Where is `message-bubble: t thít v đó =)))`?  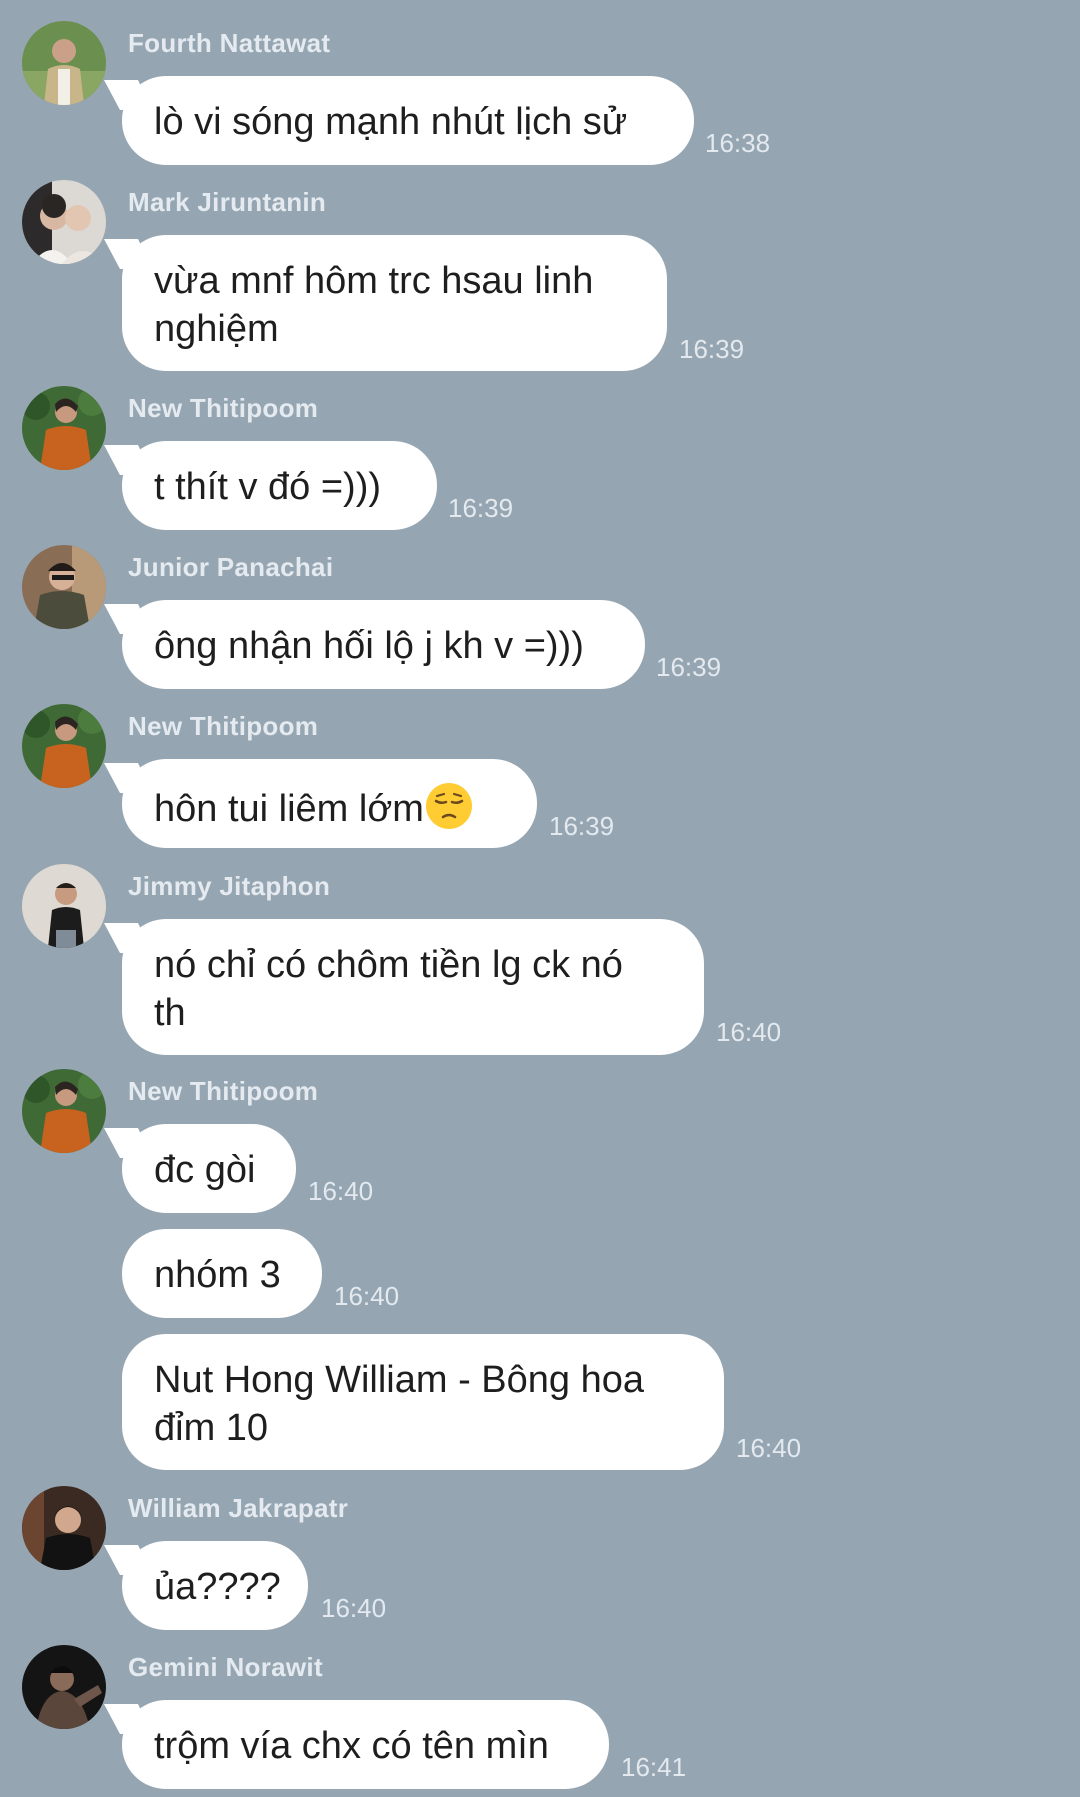
message-bubble: t thít v đó =))) is located at coordinates (279, 485).